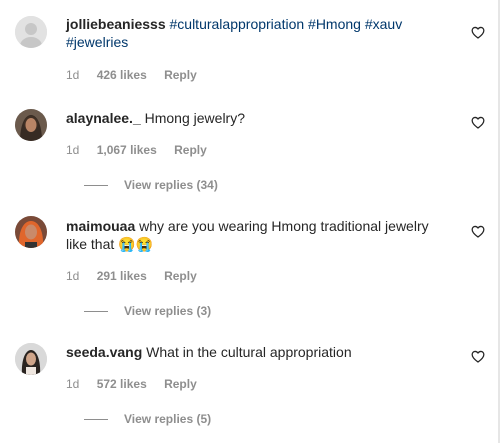 Image resolution: width=500 pixels, height=443 pixels. What do you see at coordinates (122, 276) in the screenshot?
I see `comment-likes: 291 likes` at bounding box center [122, 276].